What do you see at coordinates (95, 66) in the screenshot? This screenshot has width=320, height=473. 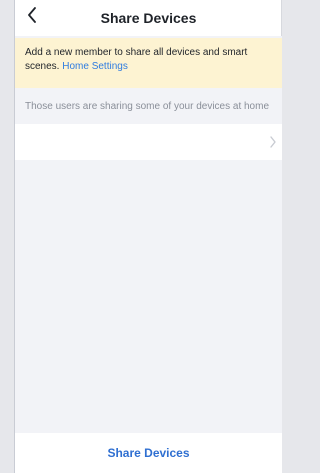 I see `home-settings-link: Home Settings` at bounding box center [95, 66].